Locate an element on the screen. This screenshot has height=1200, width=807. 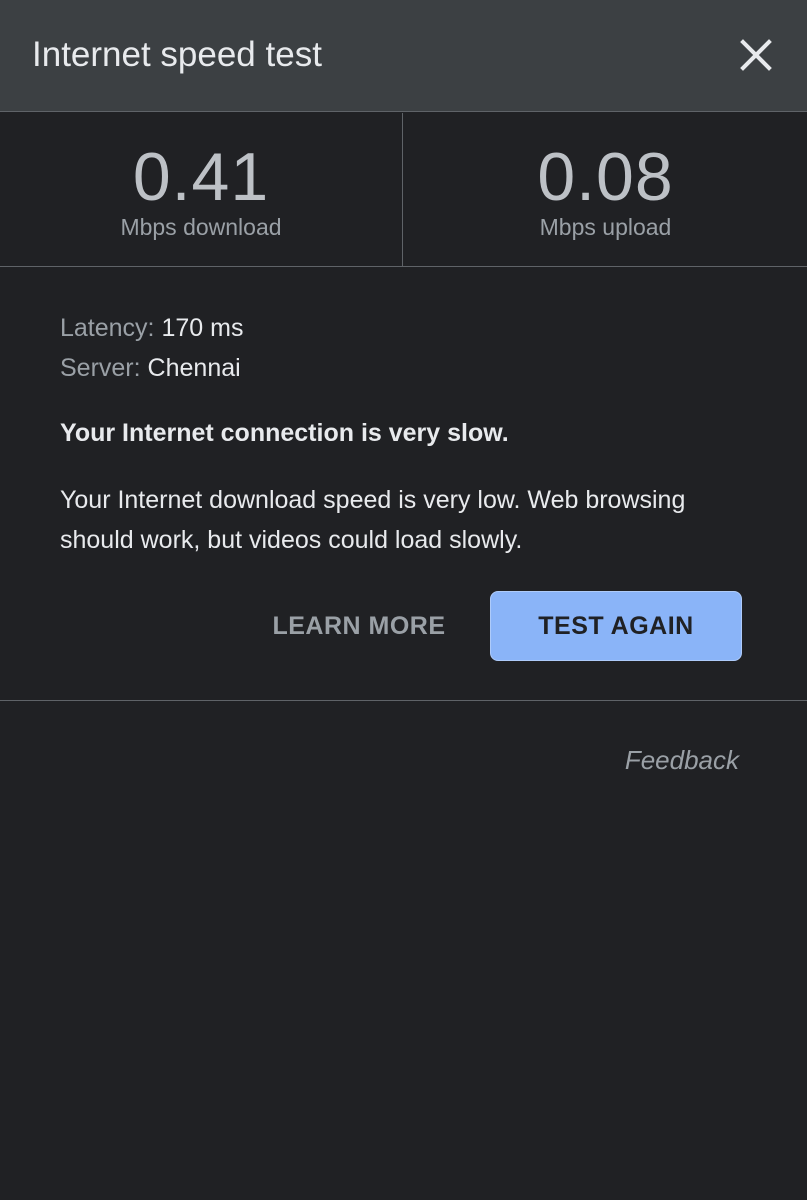
download-speed-value: 0.41 is located at coordinates (201, 177).